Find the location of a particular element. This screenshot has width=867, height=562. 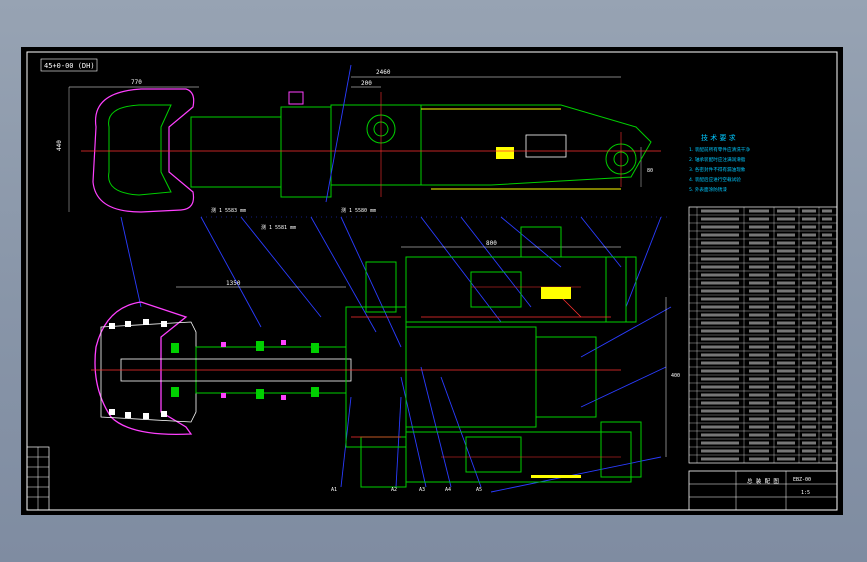

tag-label: 45+0-00 (DH) is located at coordinates (69, 66).